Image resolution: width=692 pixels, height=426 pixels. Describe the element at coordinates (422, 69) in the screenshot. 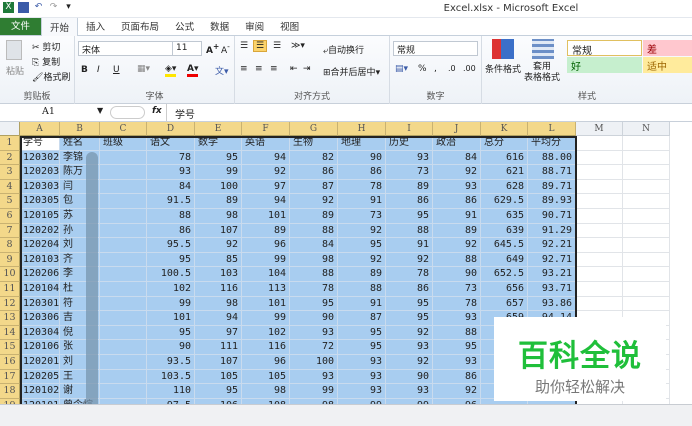

I see `percent-button: %` at that location.